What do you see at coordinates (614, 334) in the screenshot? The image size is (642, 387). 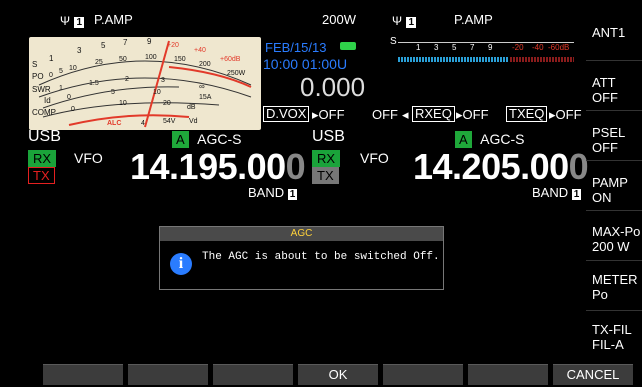 I see `tx-fil-button: TX-FIL FIL-A` at bounding box center [614, 334].